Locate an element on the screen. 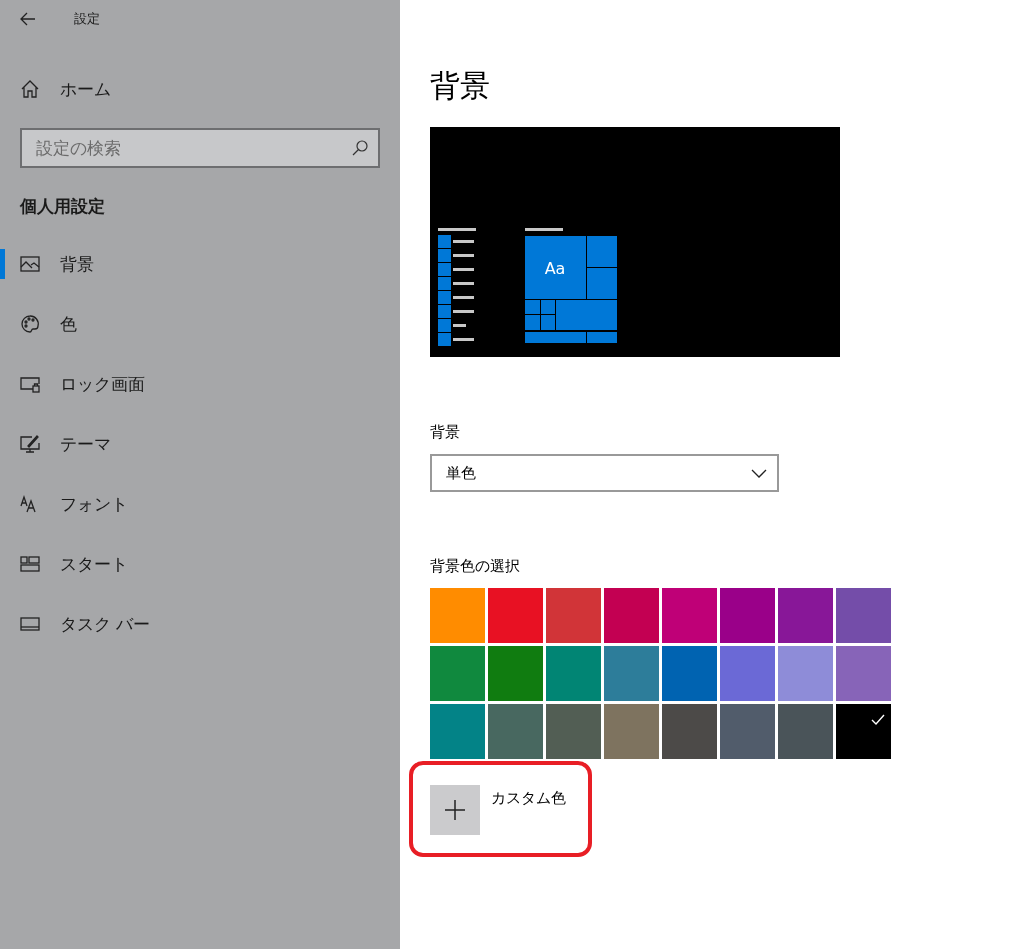 Image resolution: width=1017 pixels, height=949 pixels. add-custom-color-button is located at coordinates (455, 810).